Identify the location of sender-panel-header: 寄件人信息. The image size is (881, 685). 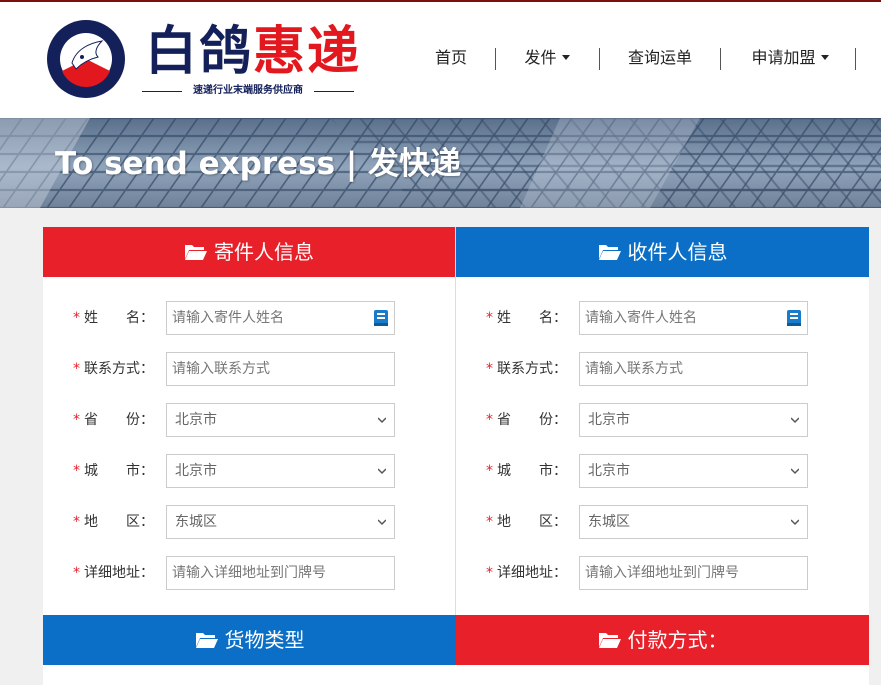
(249, 252).